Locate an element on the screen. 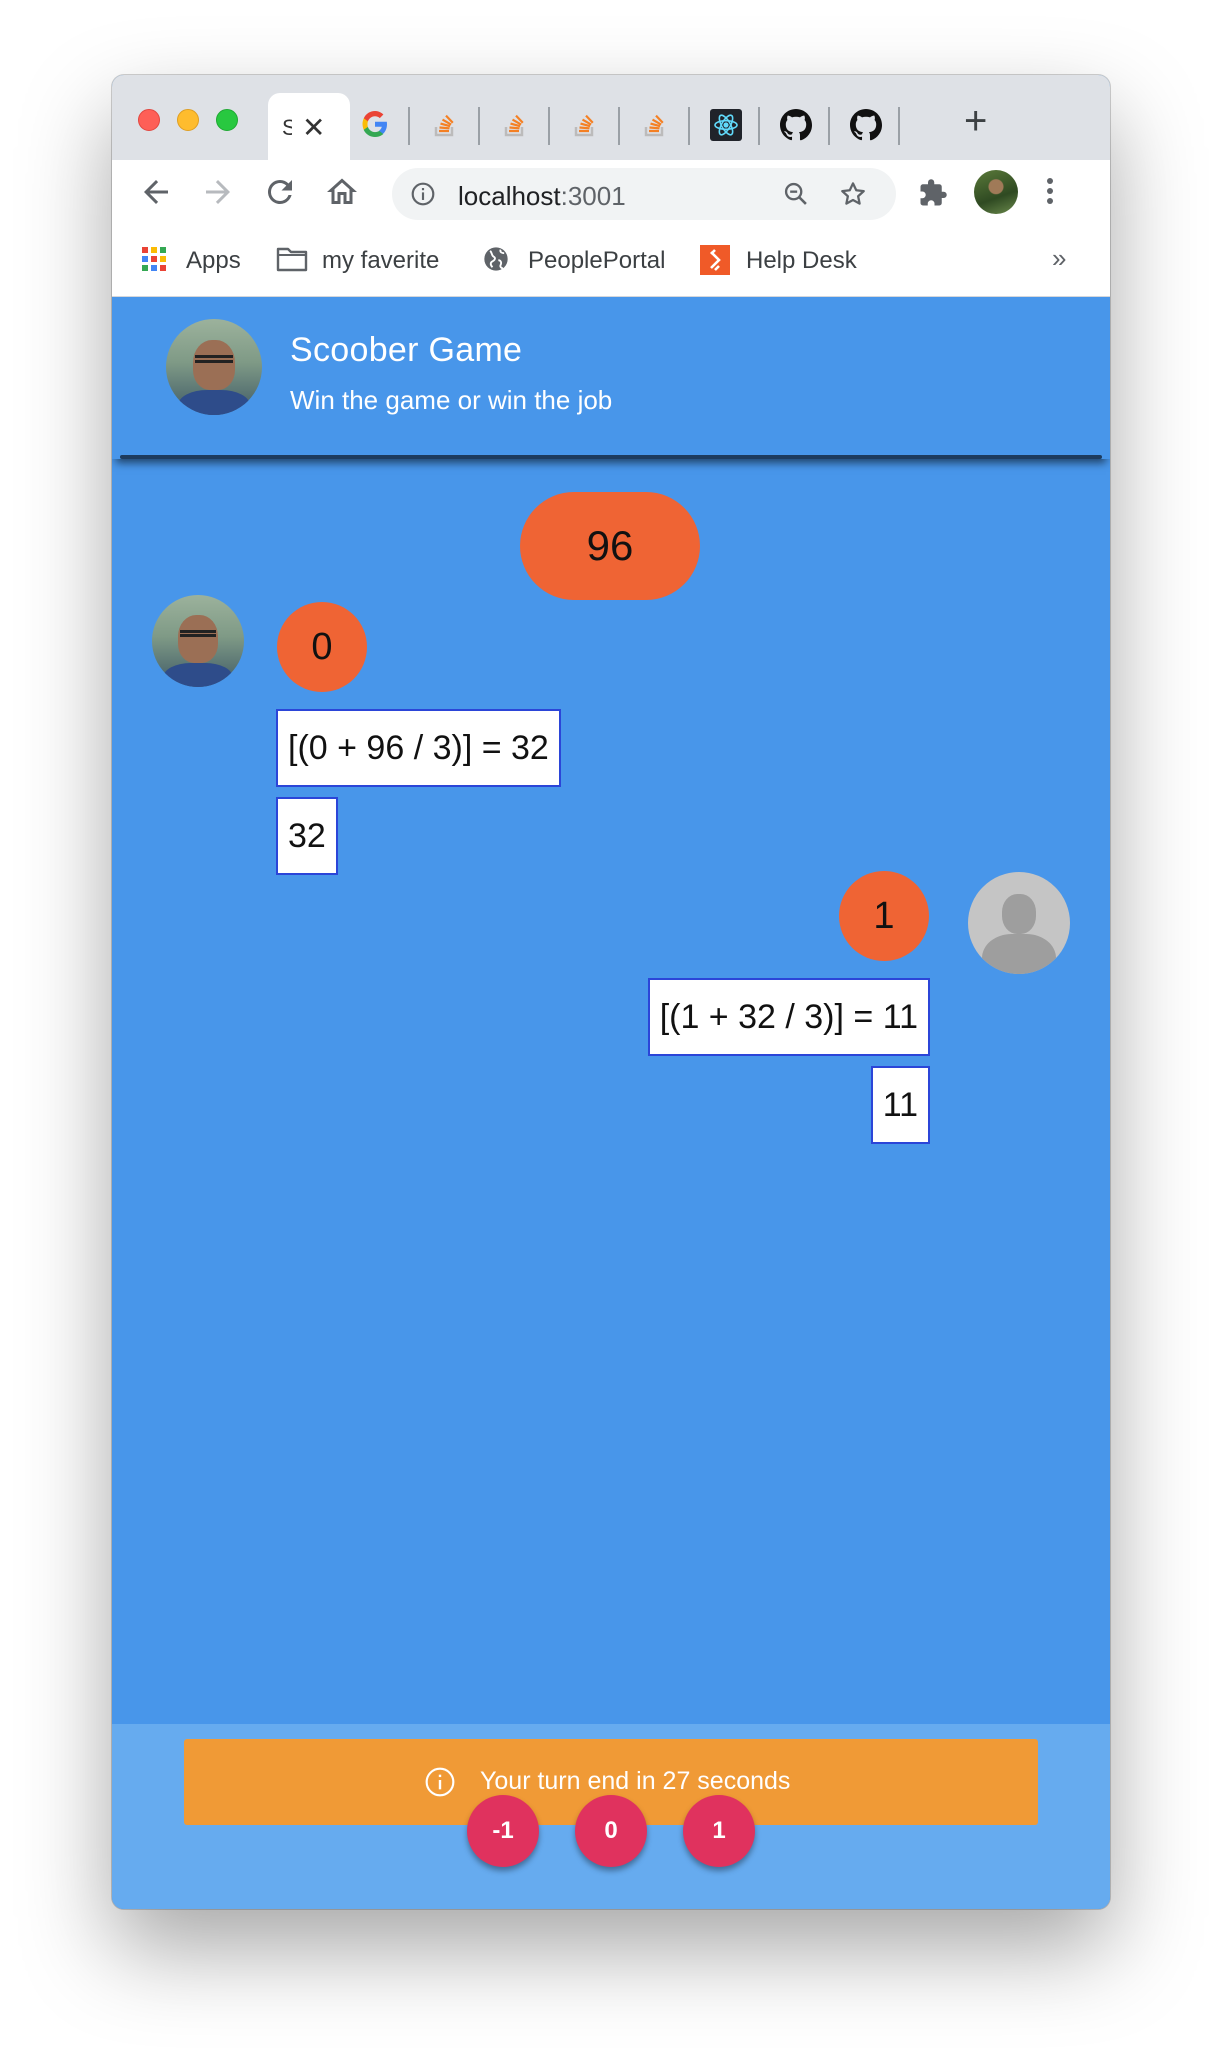  profile-avatar is located at coordinates (996, 192).